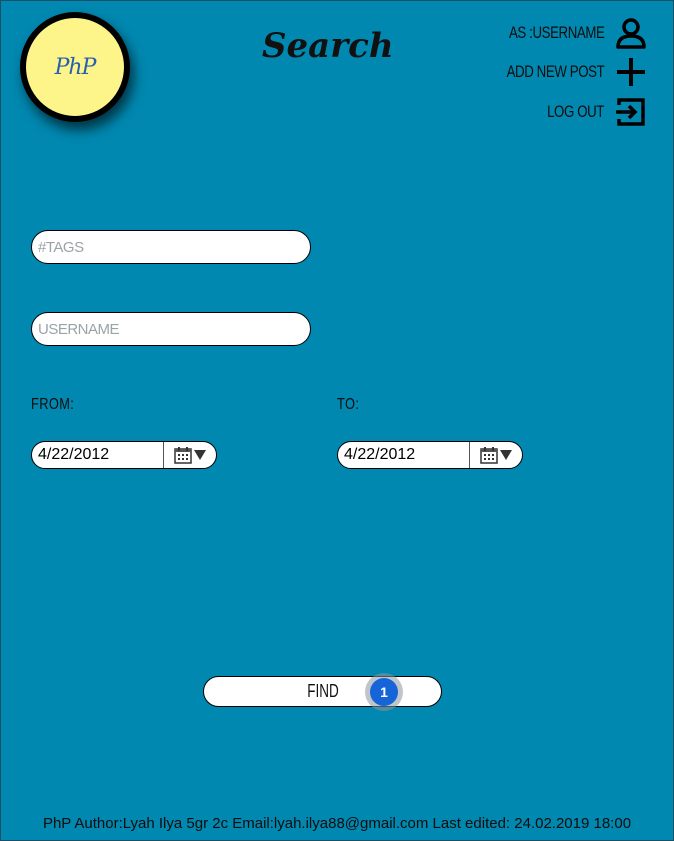  What do you see at coordinates (171, 247) in the screenshot?
I see `tags-input` at bounding box center [171, 247].